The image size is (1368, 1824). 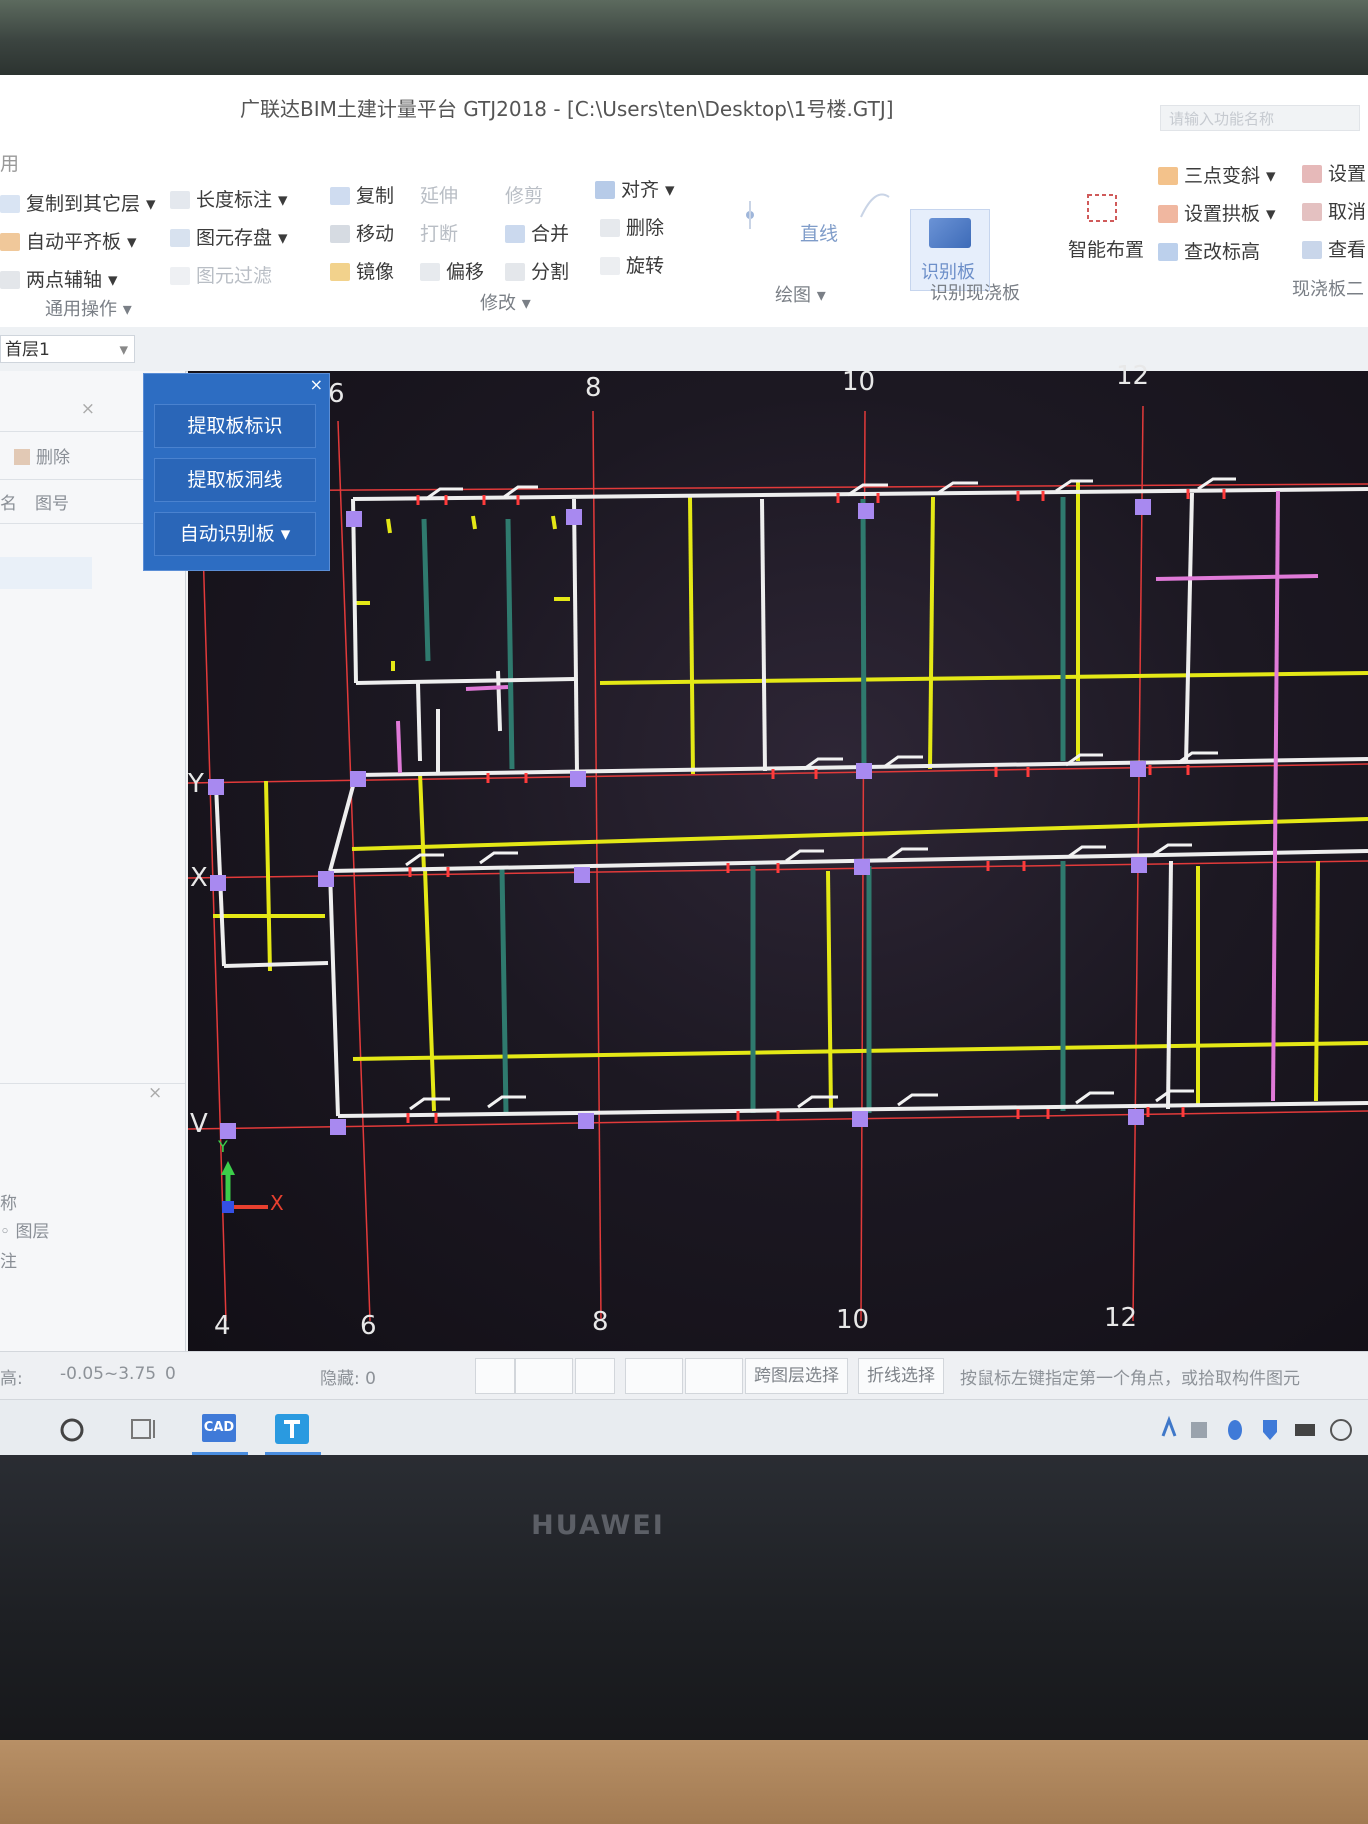 What do you see at coordinates (10, 204) in the screenshot?
I see `copy-floor-icon` at bounding box center [10, 204].